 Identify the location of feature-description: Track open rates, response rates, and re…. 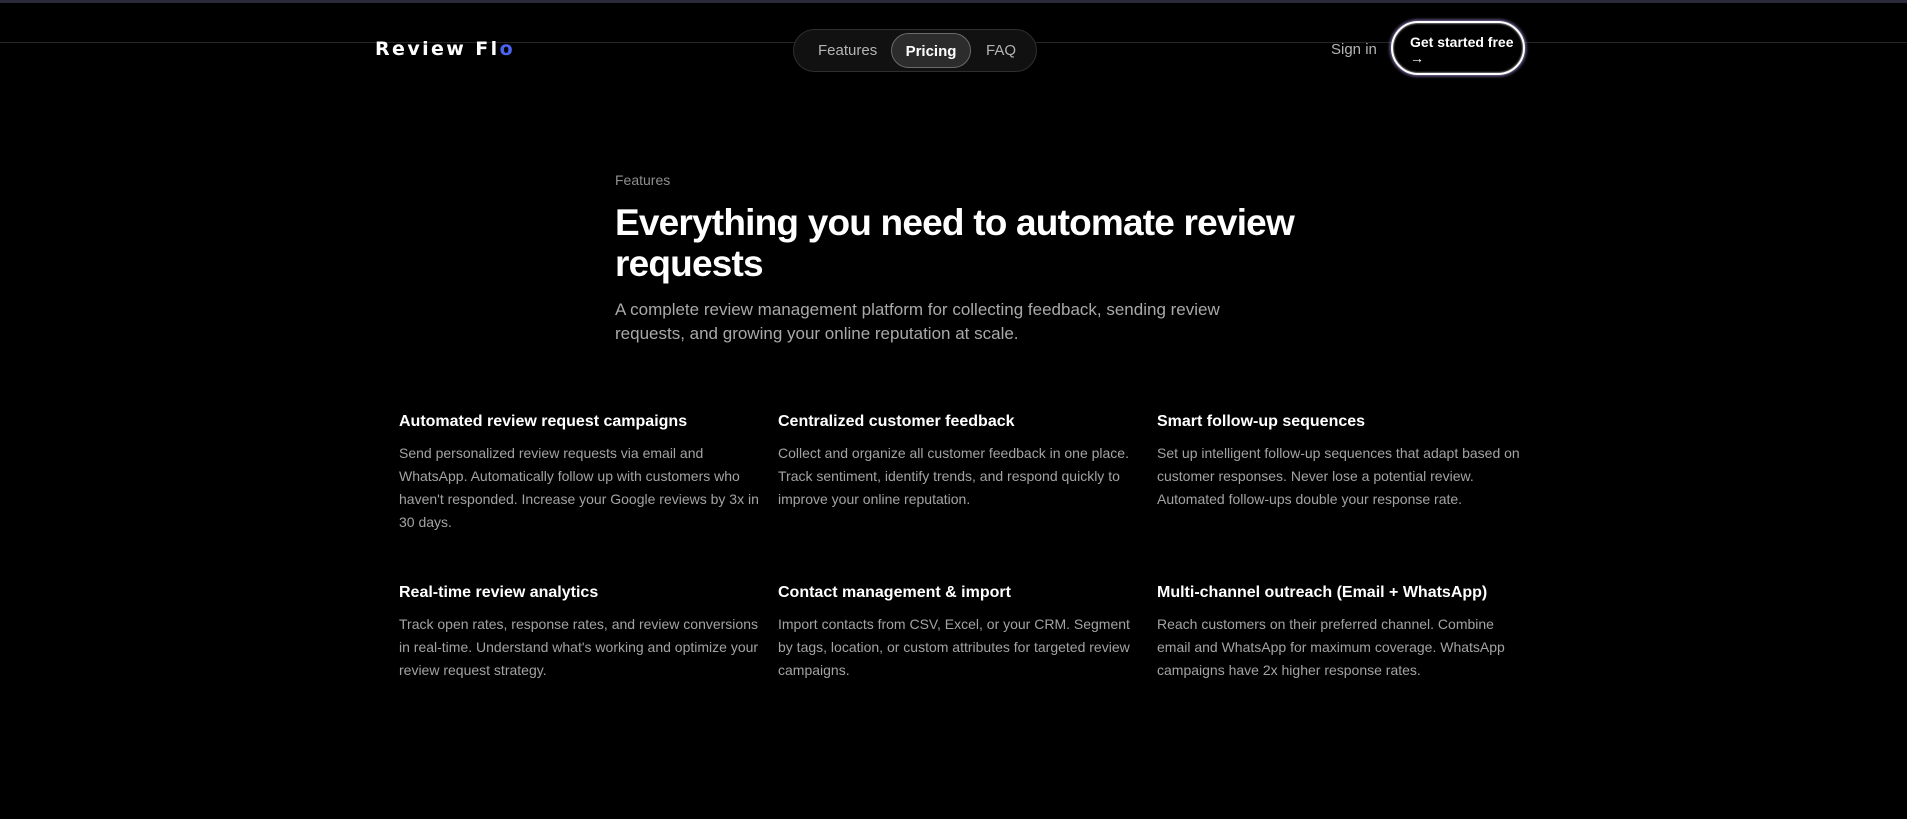
(579, 647).